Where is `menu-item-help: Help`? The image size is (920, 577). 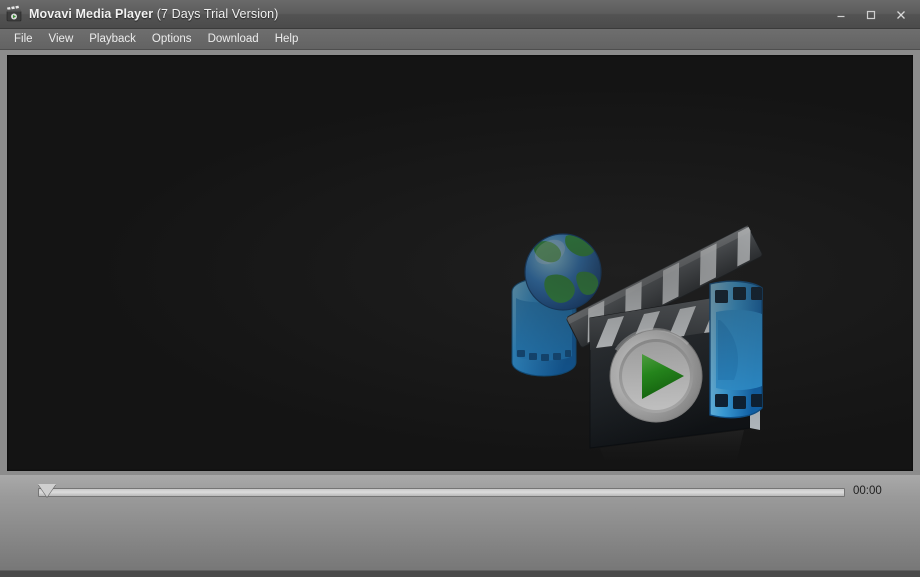
menu-item-help: Help is located at coordinates (287, 39).